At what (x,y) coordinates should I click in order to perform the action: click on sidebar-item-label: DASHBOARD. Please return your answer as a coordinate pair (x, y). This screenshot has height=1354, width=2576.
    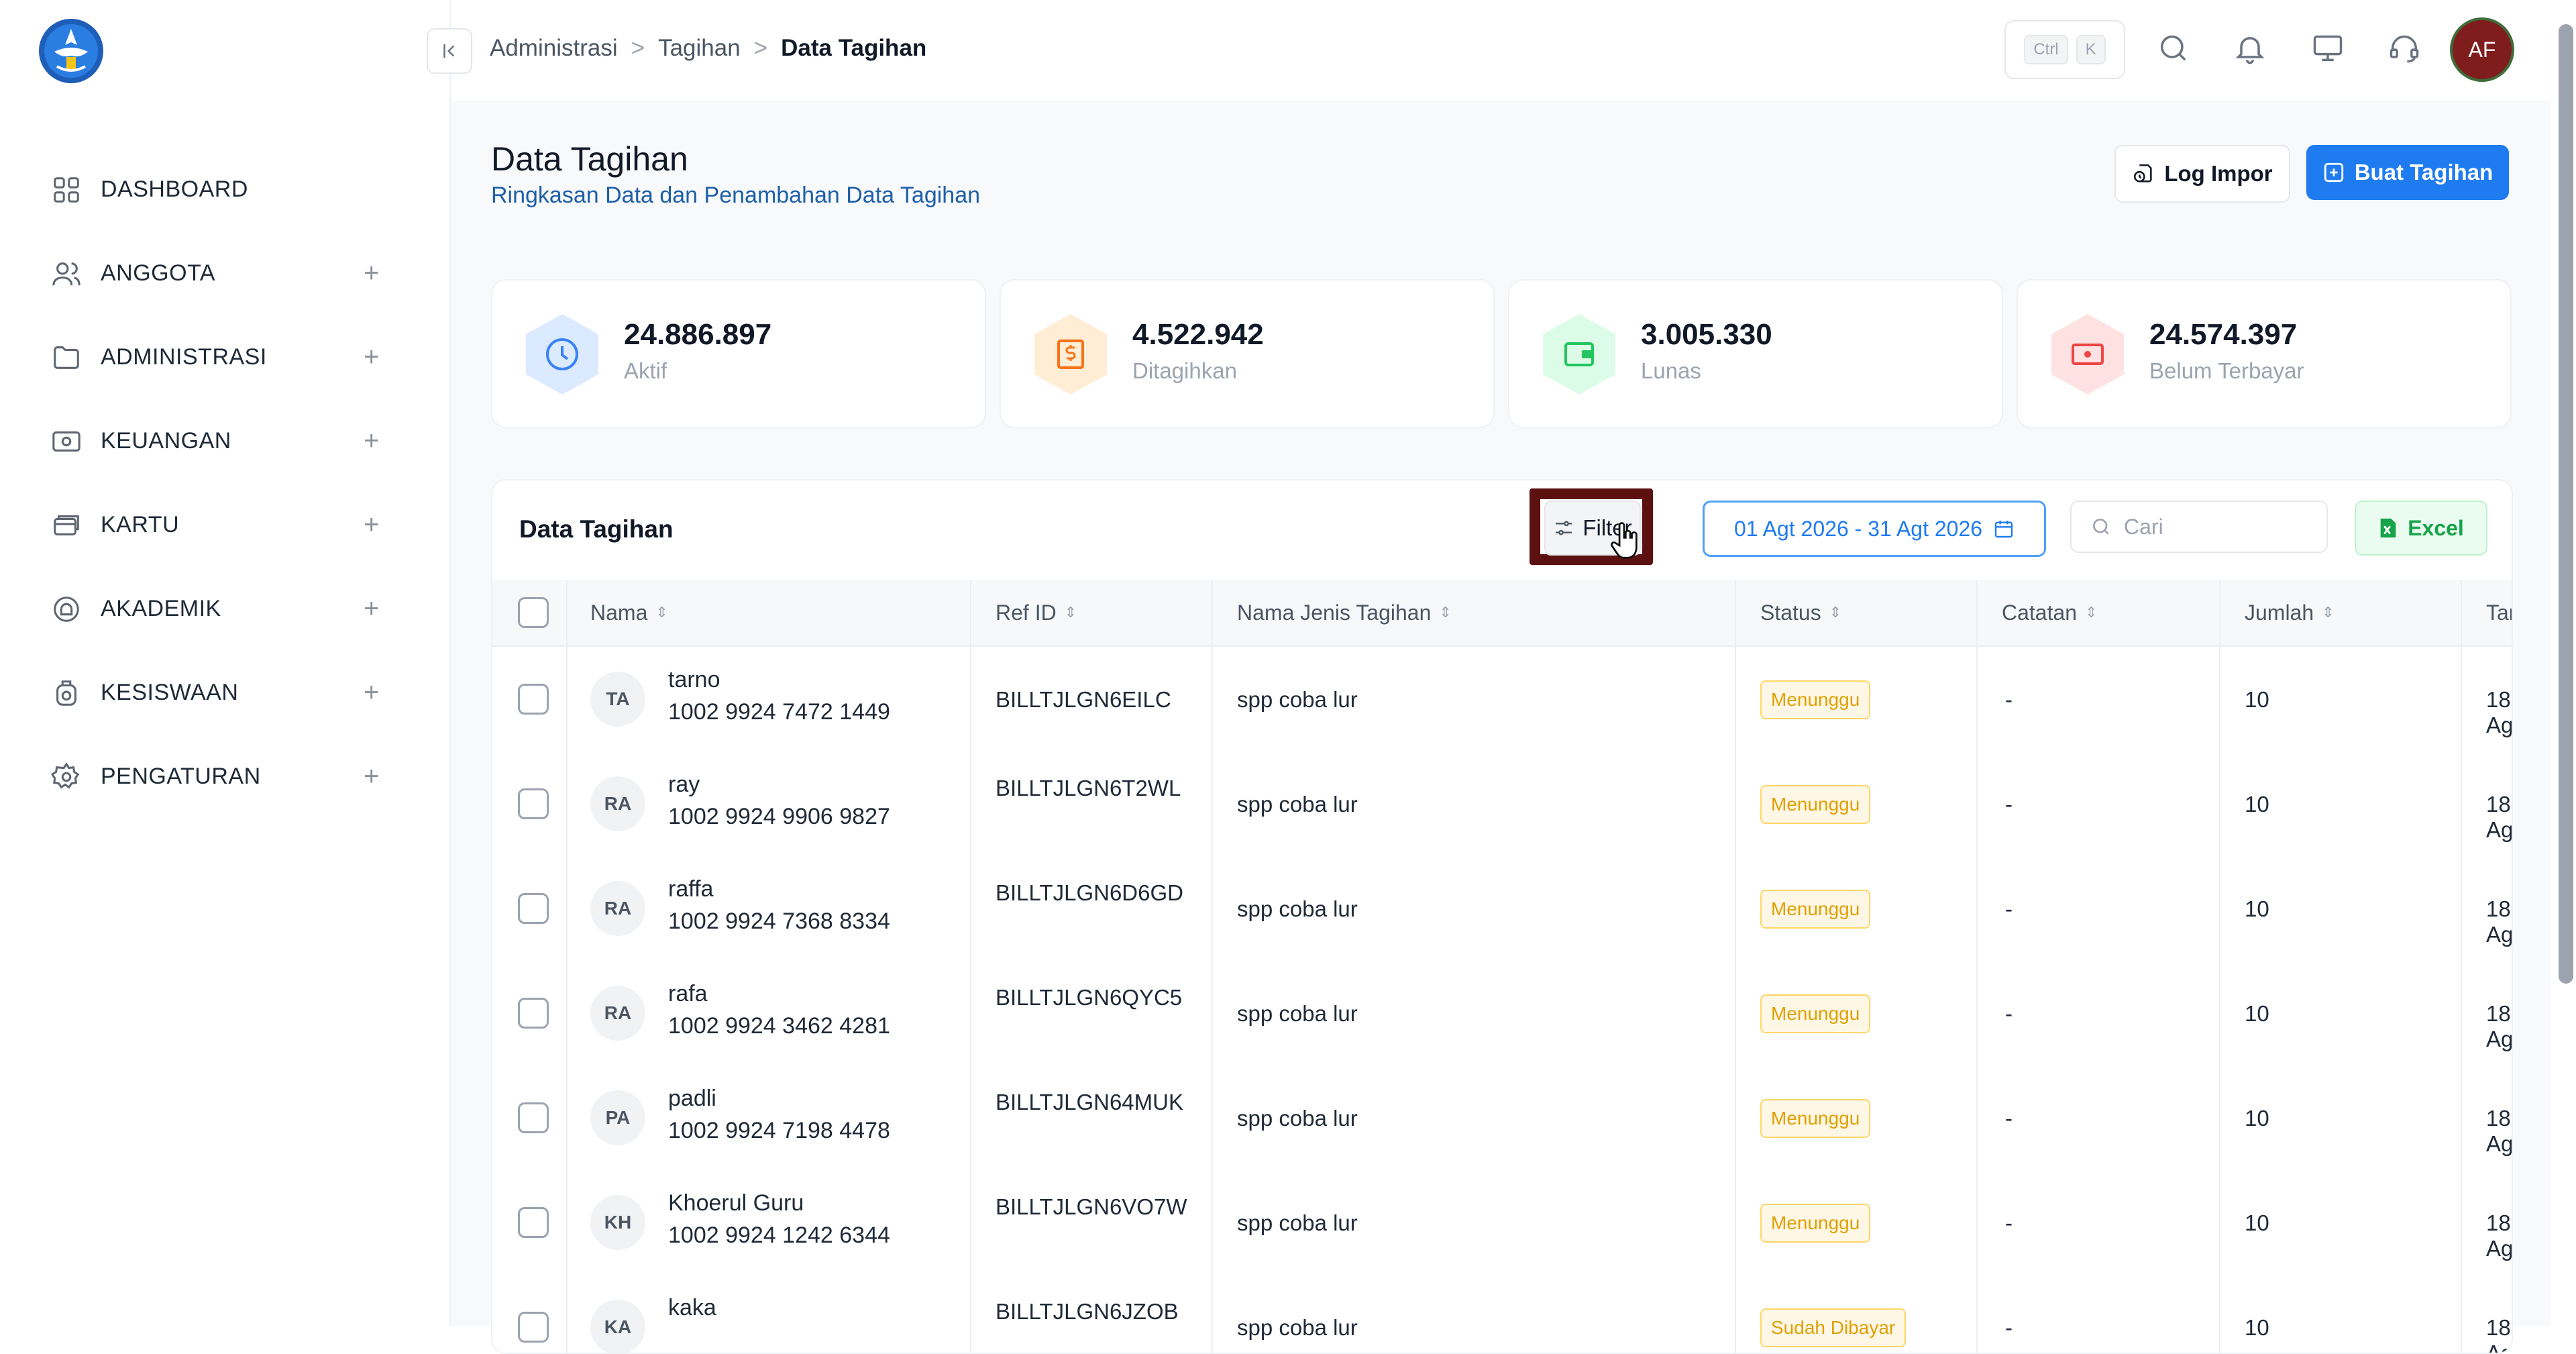
    Looking at the image, I should click on (174, 189).